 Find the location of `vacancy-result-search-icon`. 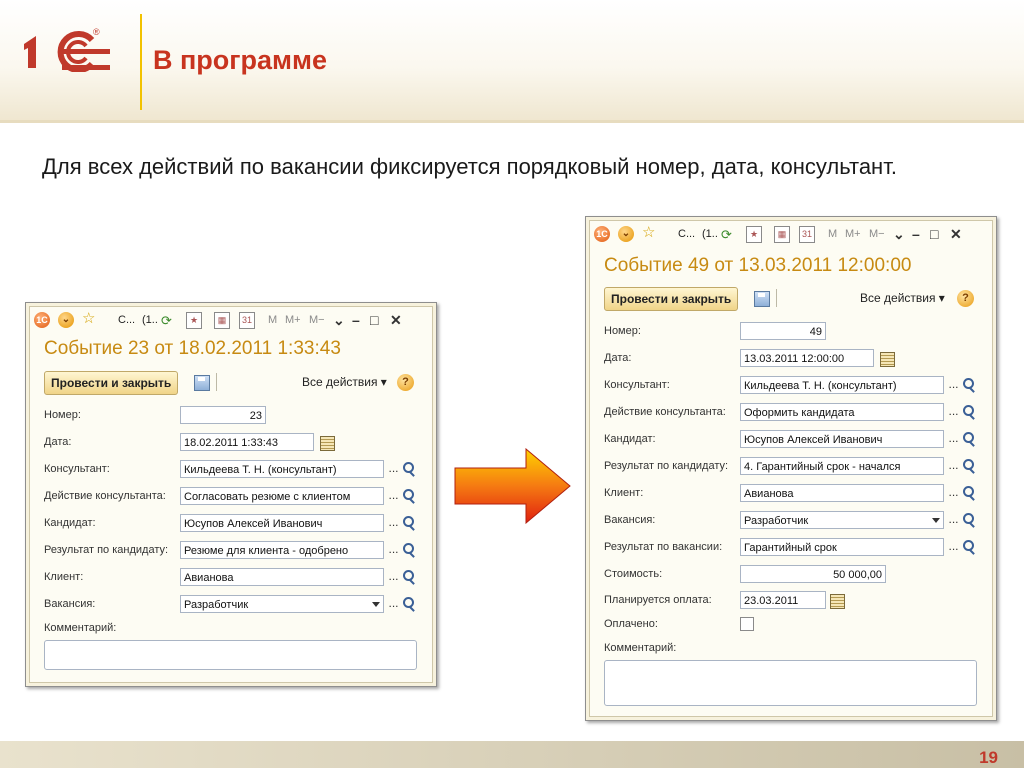

vacancy-result-search-icon is located at coordinates (968, 547).